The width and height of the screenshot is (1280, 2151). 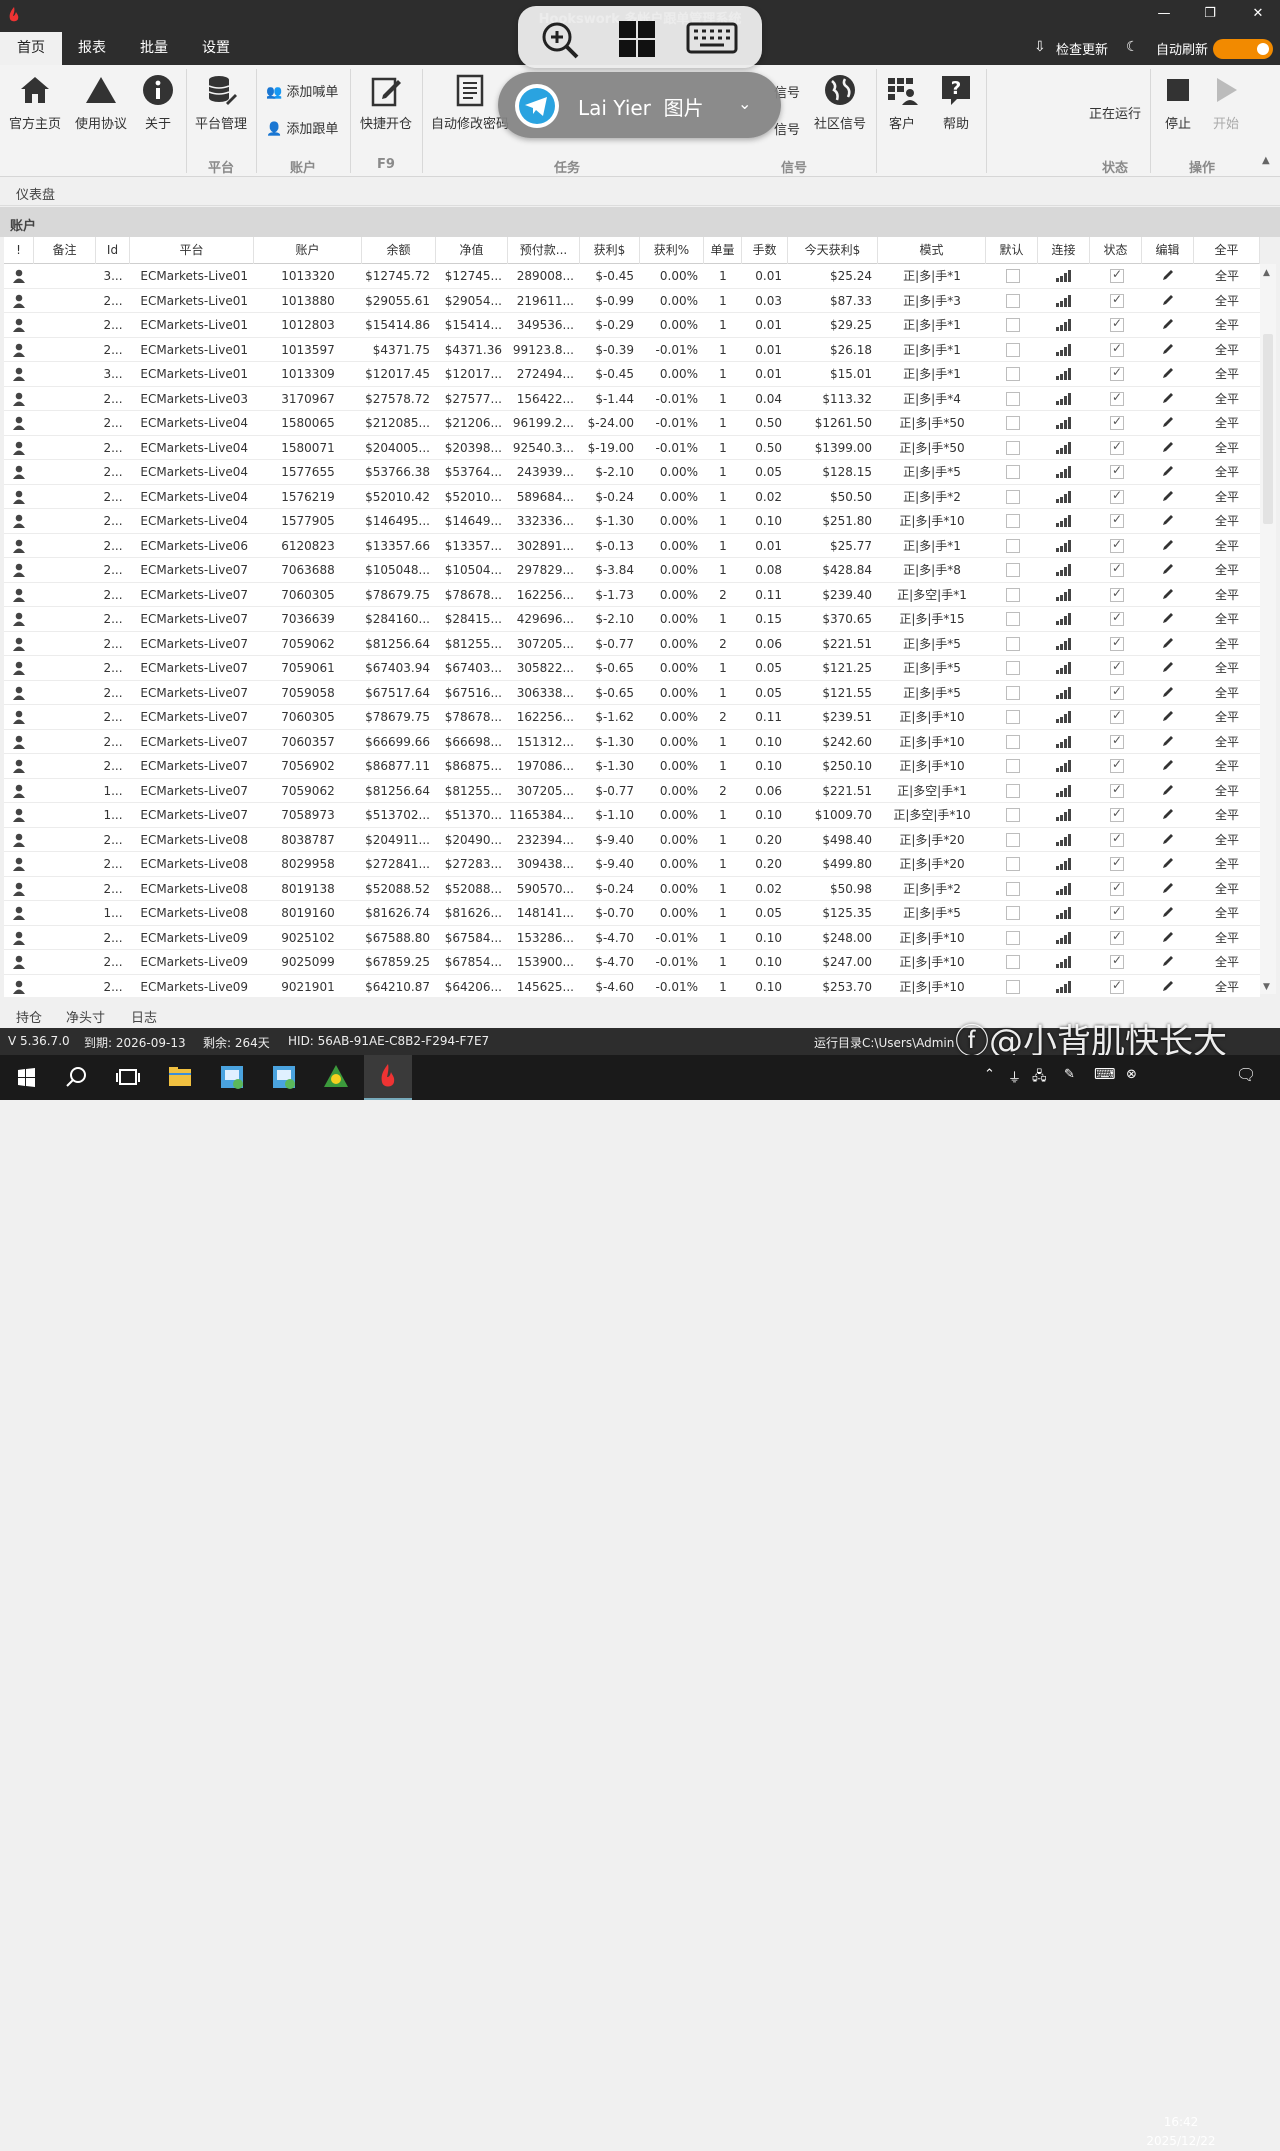 What do you see at coordinates (902, 102) in the screenshot?
I see `customer-button: 客户` at bounding box center [902, 102].